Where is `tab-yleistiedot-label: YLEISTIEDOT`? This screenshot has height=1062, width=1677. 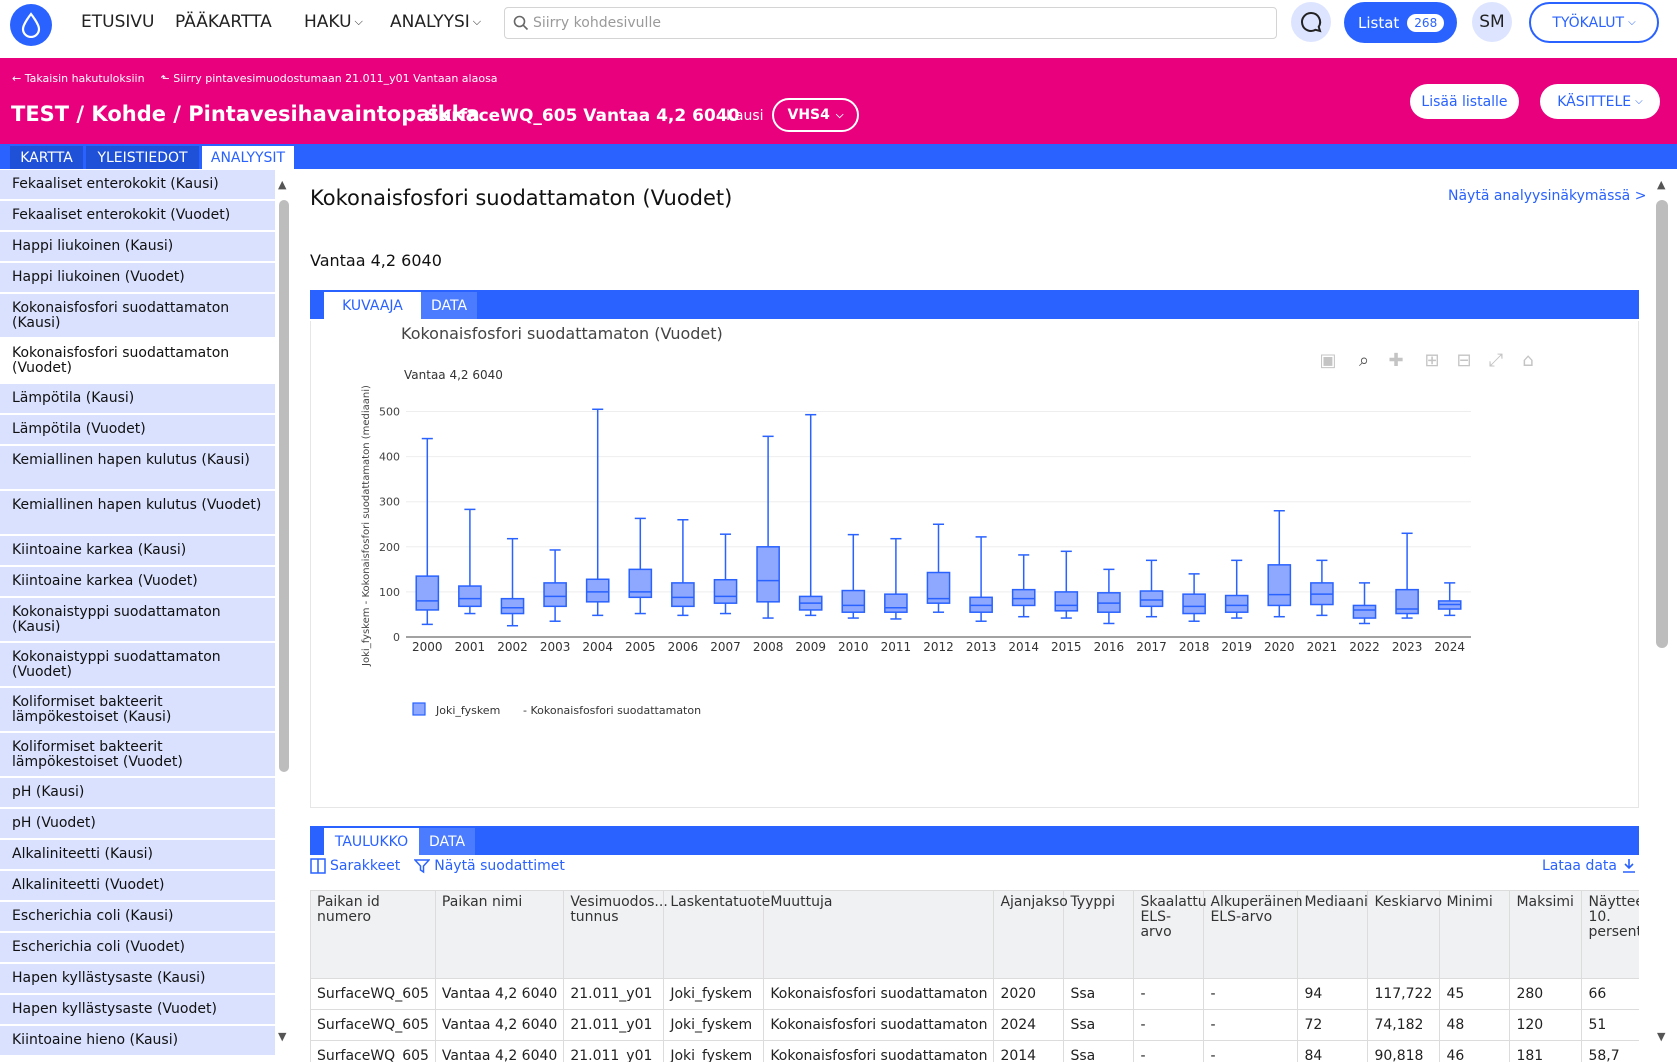 tab-yleistiedot-label: YLEISTIEDOT is located at coordinates (142, 157).